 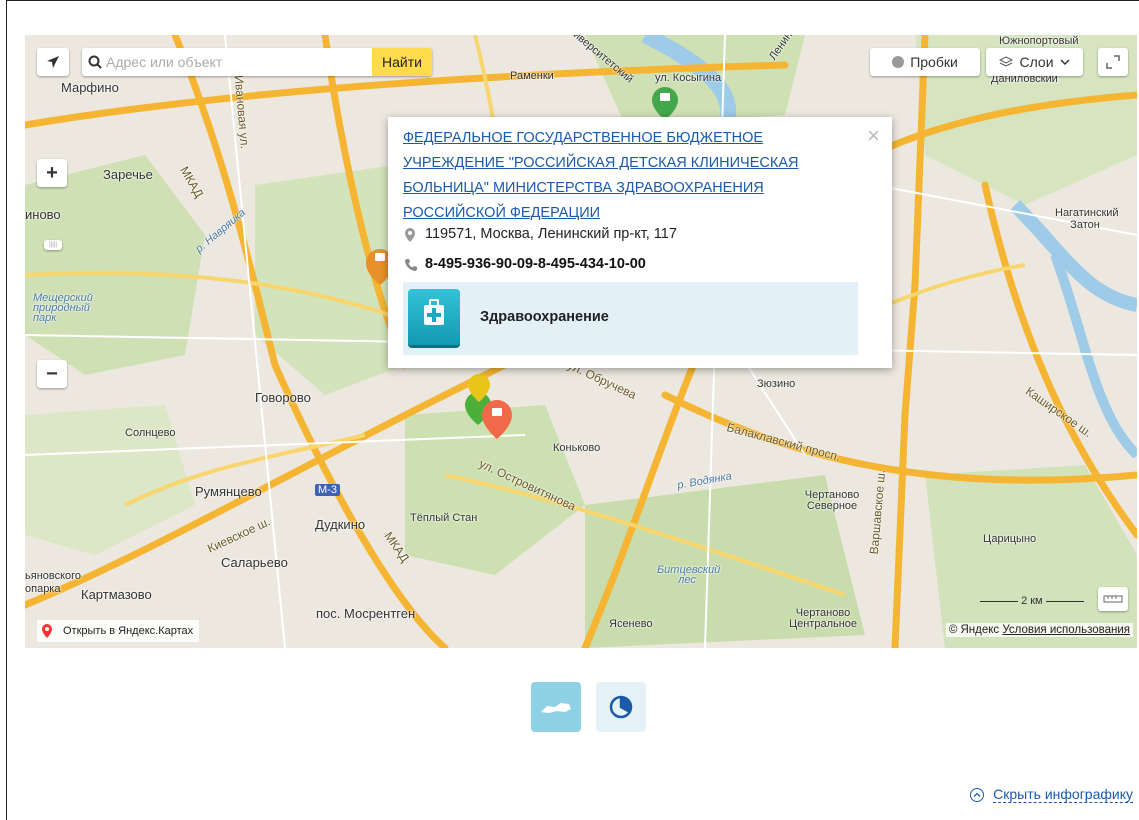 I want to click on chevron-down-icon, so click(x=1064, y=62).